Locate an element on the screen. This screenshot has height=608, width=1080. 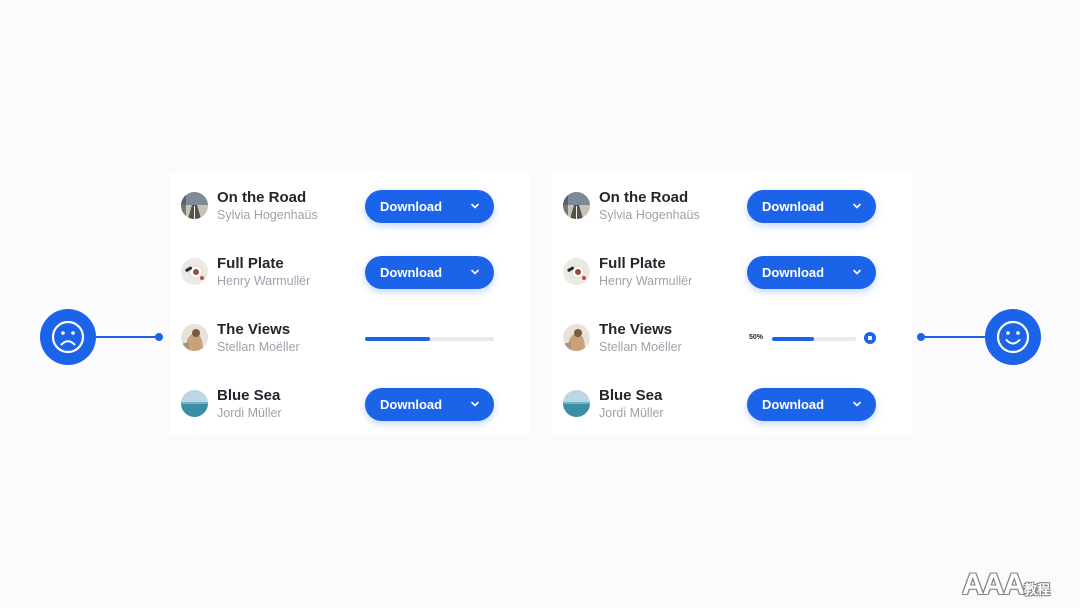
watermark-logo: AAA教程 is located at coordinates (1006, 585).